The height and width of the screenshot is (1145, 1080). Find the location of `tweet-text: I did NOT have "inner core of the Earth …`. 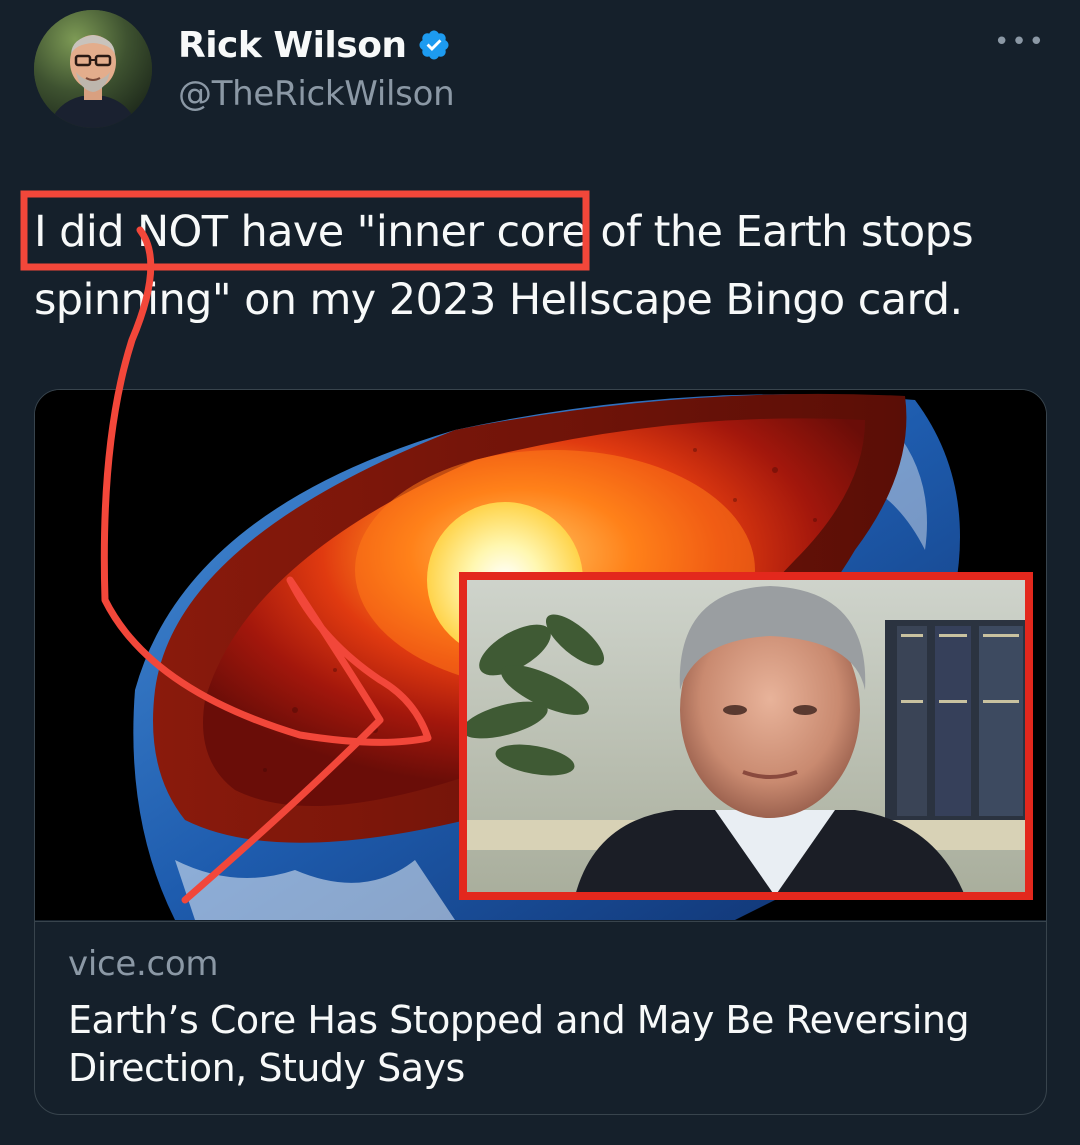

tweet-text: I did NOT have "inner core of the Earth … is located at coordinates (539, 266).